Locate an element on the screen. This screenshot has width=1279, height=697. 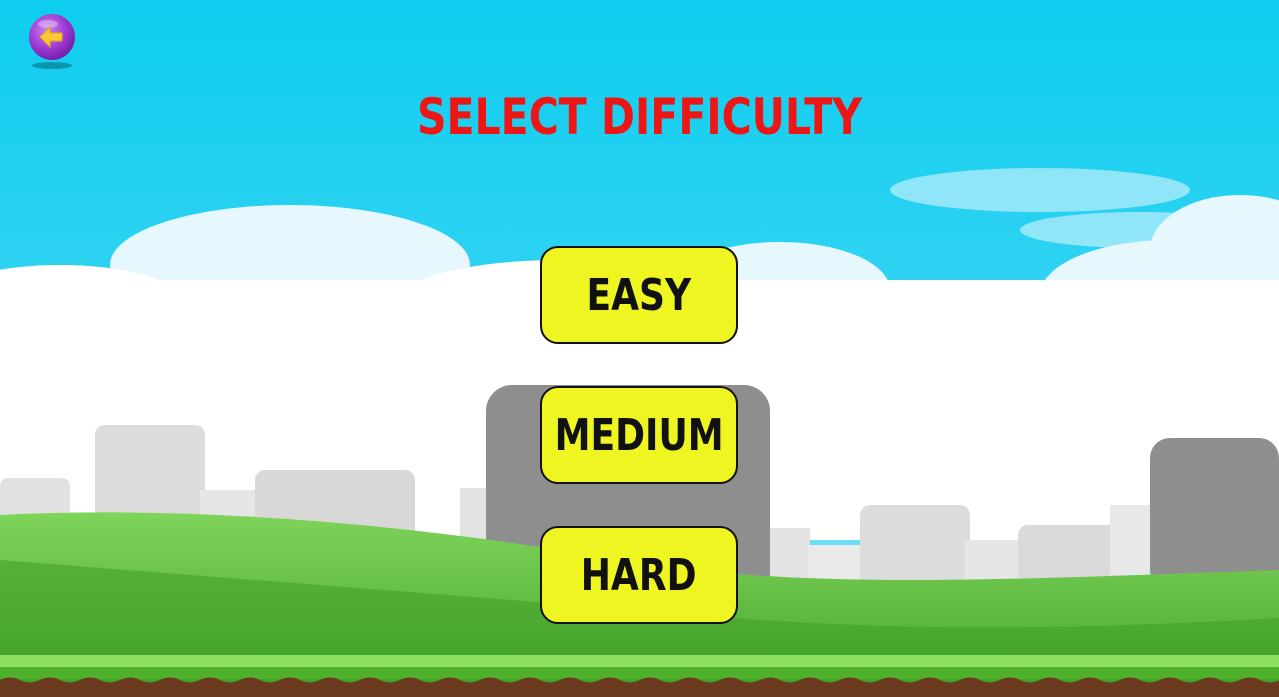
hard-button-label: HARD is located at coordinates (639, 575).